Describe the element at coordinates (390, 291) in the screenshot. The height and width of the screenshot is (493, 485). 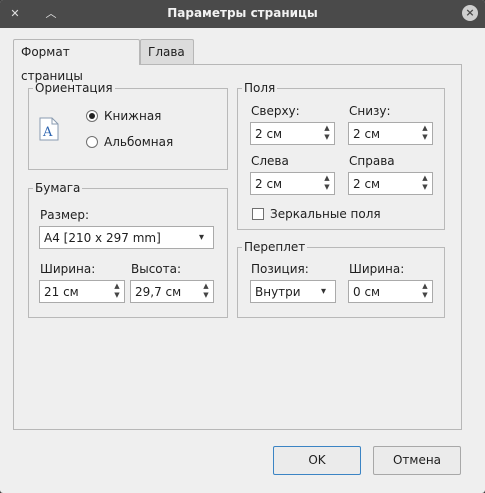
I see `binding-width-spinbox: 0 см ▲ ▼` at that location.